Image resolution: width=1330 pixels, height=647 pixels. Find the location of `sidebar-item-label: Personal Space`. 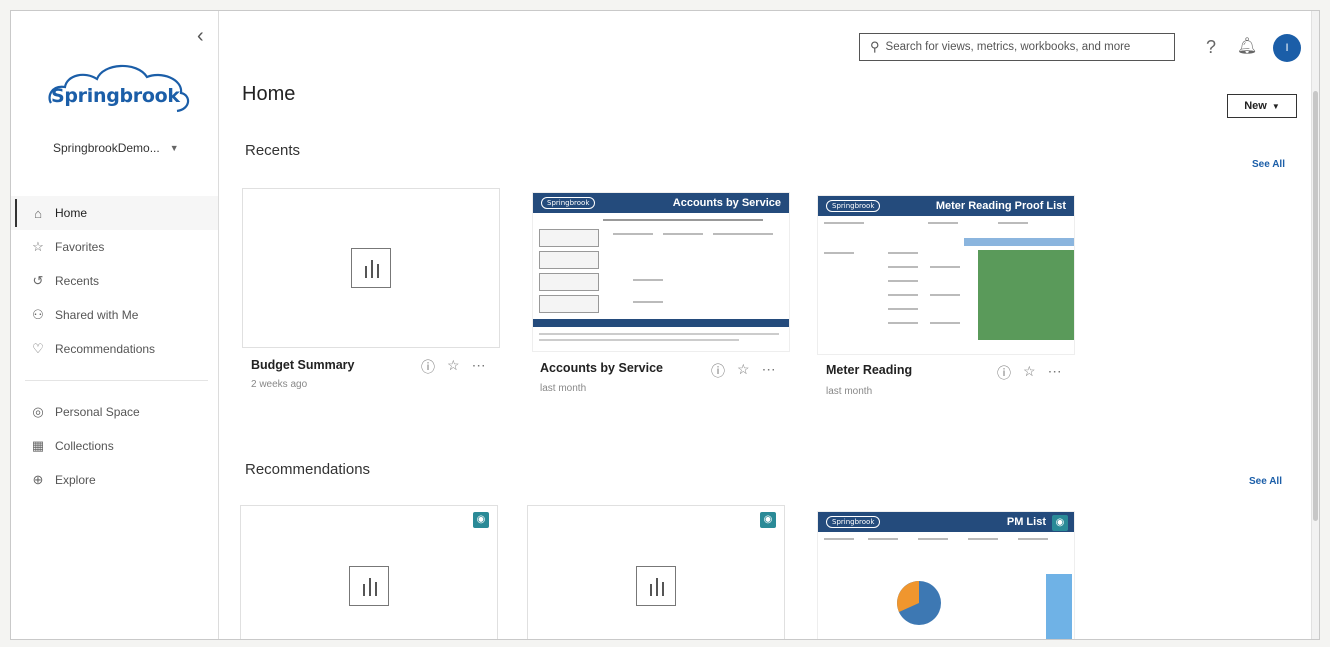

sidebar-item-label: Personal Space is located at coordinates (97, 412).